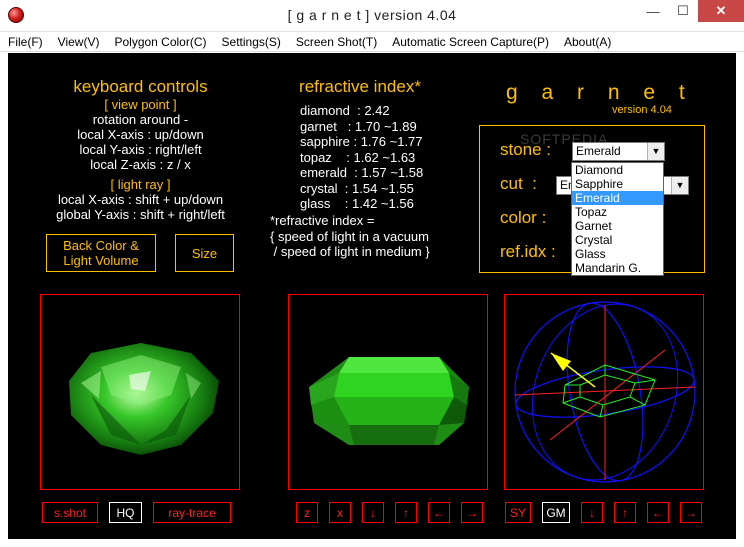  I want to click on lightray-y-text: global Y-axis : shift + right/left, so click(140, 214).